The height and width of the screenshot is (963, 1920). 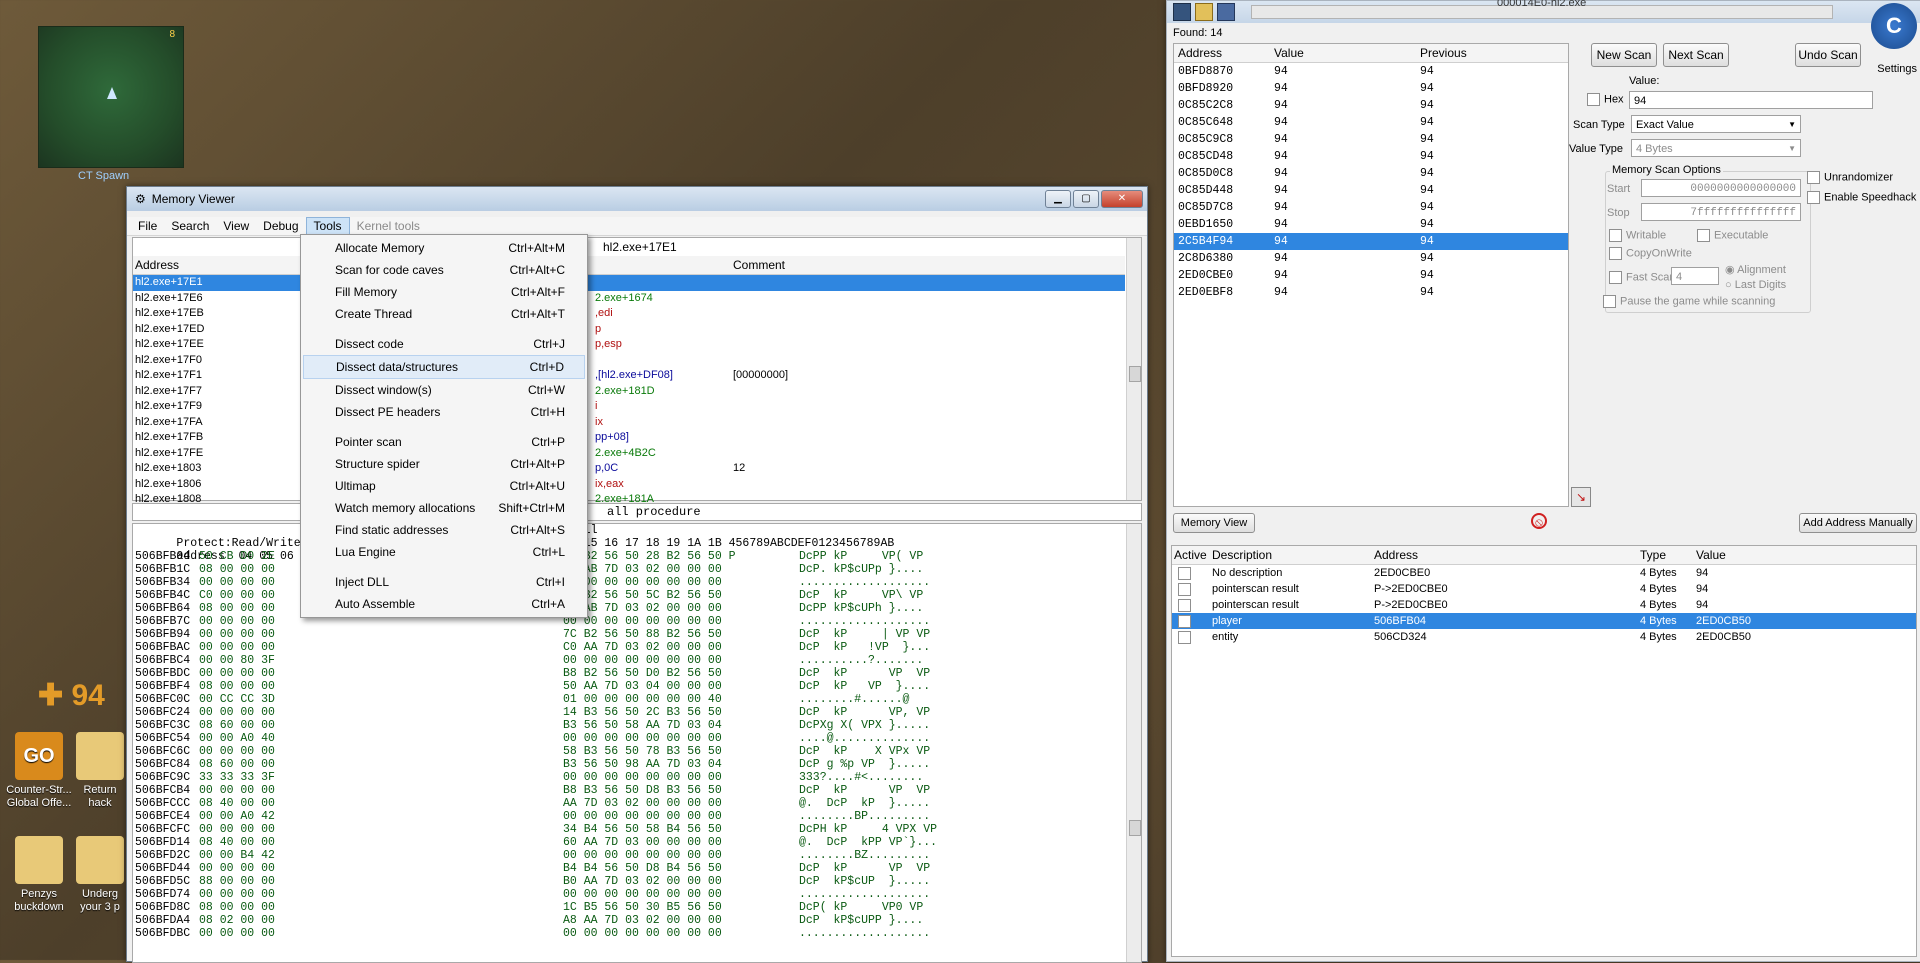 What do you see at coordinates (444, 464) in the screenshot?
I see `tools-menu-item: Structure spider Ctrl+Alt+P` at bounding box center [444, 464].